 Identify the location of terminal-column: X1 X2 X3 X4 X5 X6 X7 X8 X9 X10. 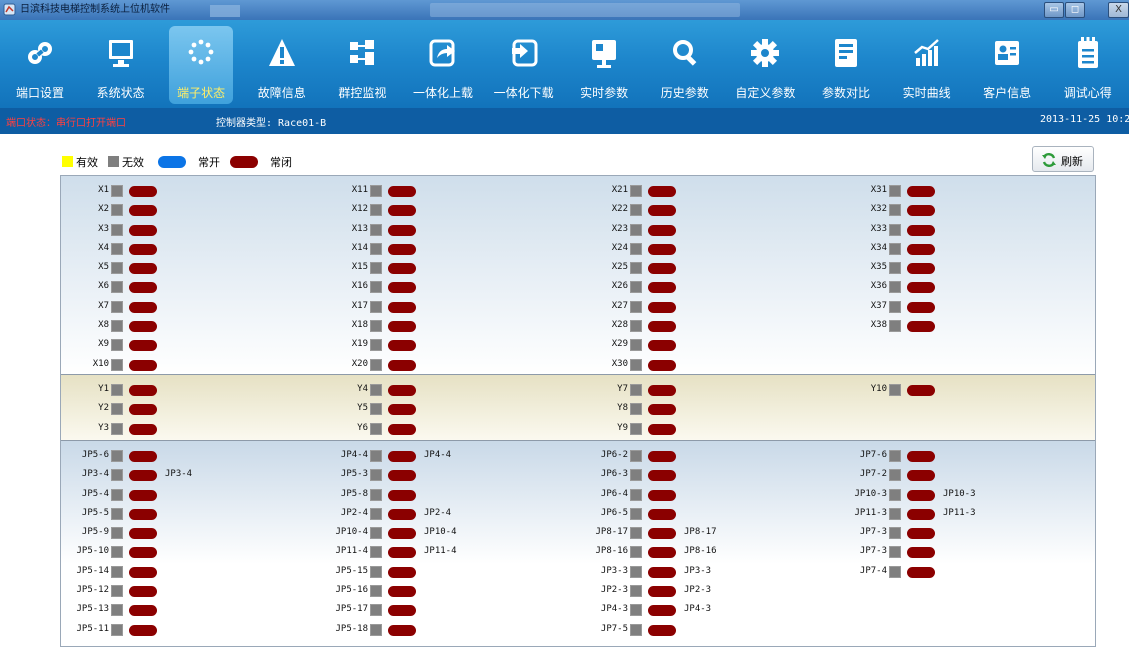
(161, 278).